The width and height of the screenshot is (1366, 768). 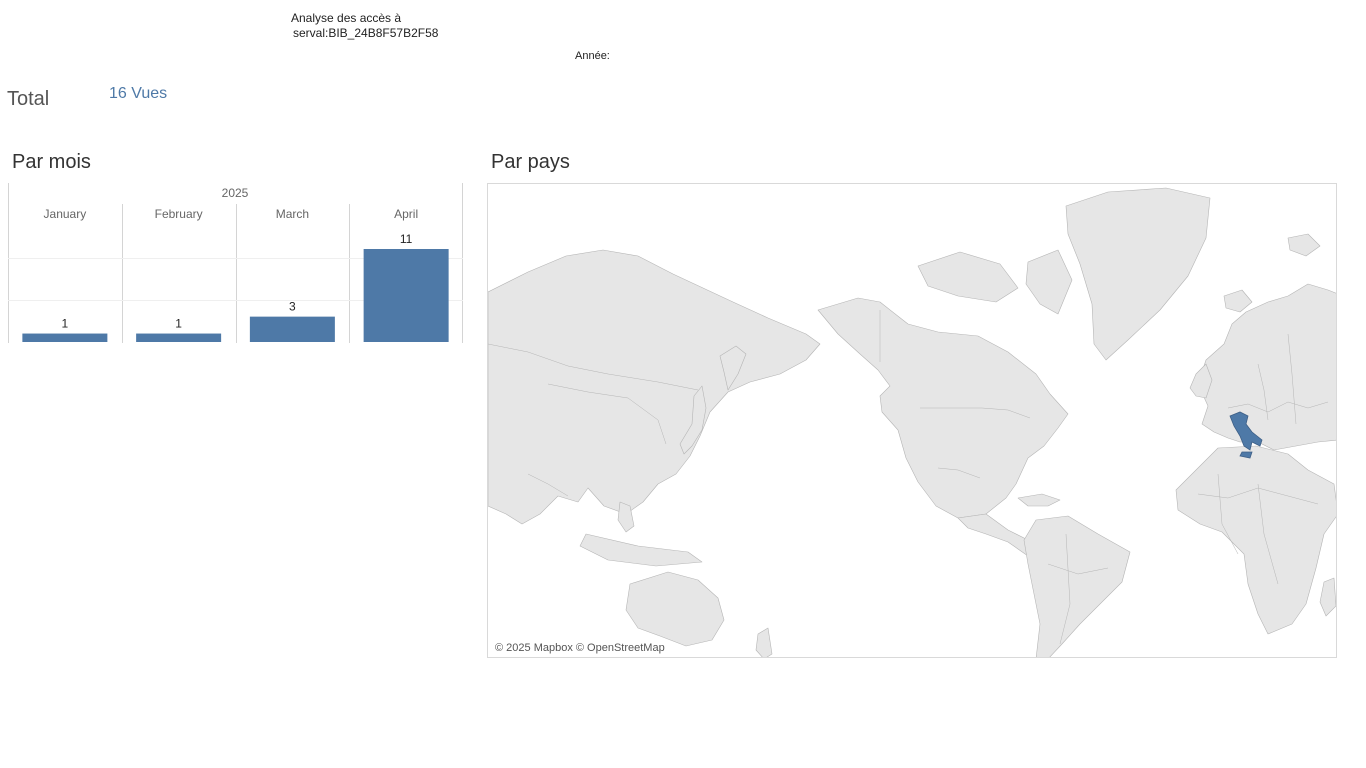 What do you see at coordinates (1255, 540) in the screenshot?
I see `africa-landmass` at bounding box center [1255, 540].